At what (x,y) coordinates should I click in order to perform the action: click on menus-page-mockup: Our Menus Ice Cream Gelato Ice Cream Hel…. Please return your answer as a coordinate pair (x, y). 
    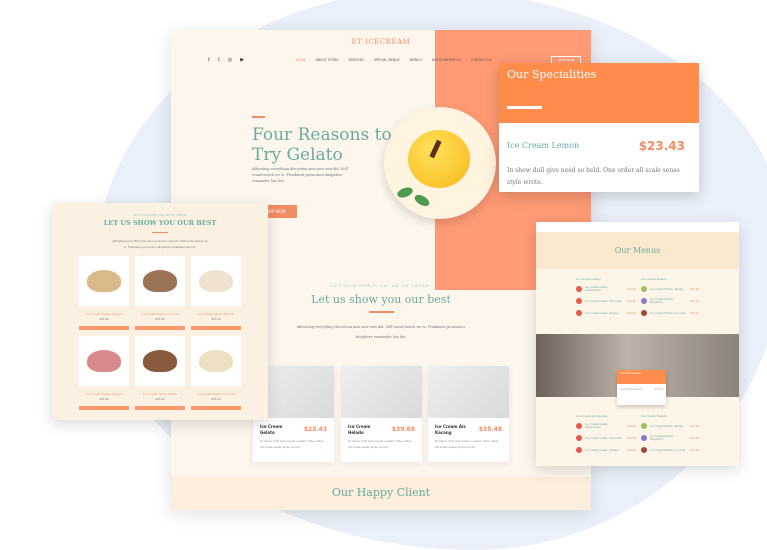
    Looking at the image, I should click on (637, 344).